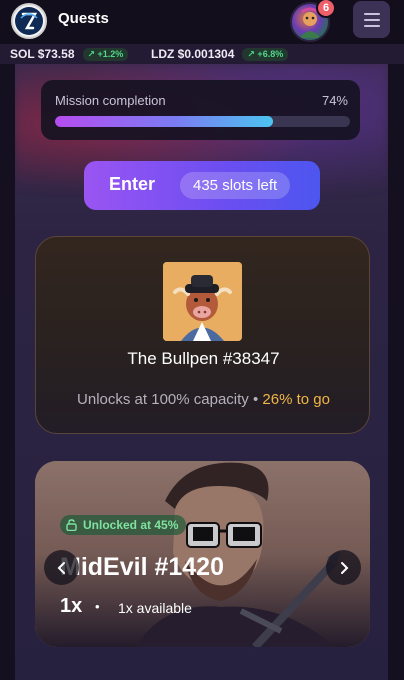  I want to click on price-ticker: SOL $73.58 ↗ +1.2% LDZ $0.001304 ↗ +6.8%, so click(202, 54).